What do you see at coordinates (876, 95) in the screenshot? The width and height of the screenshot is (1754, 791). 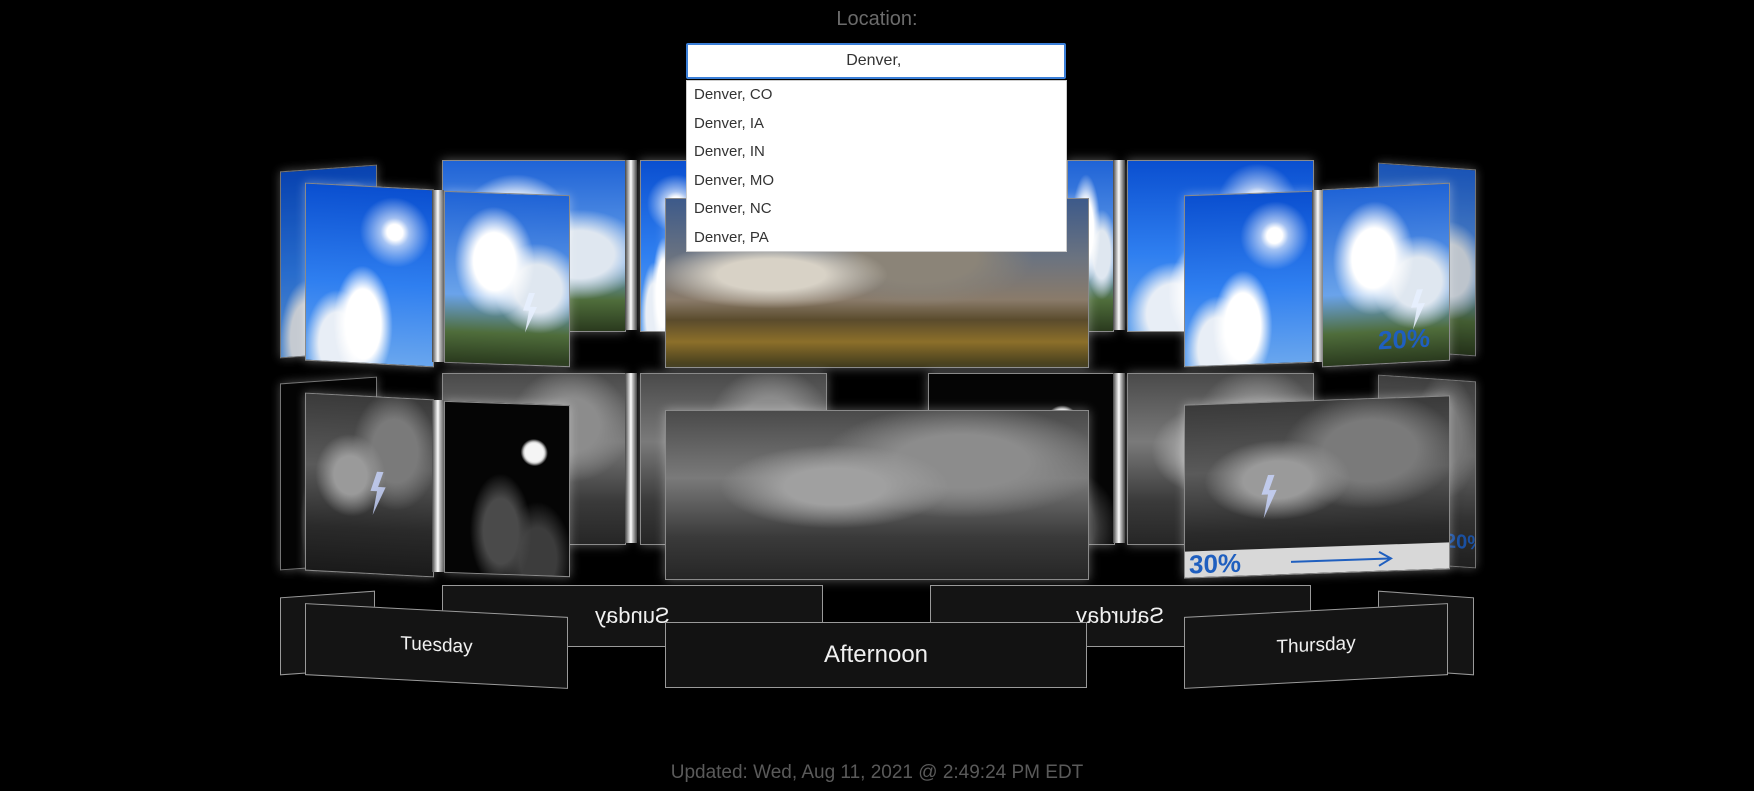 I see `suggestion-item: Denver, CO` at bounding box center [876, 95].